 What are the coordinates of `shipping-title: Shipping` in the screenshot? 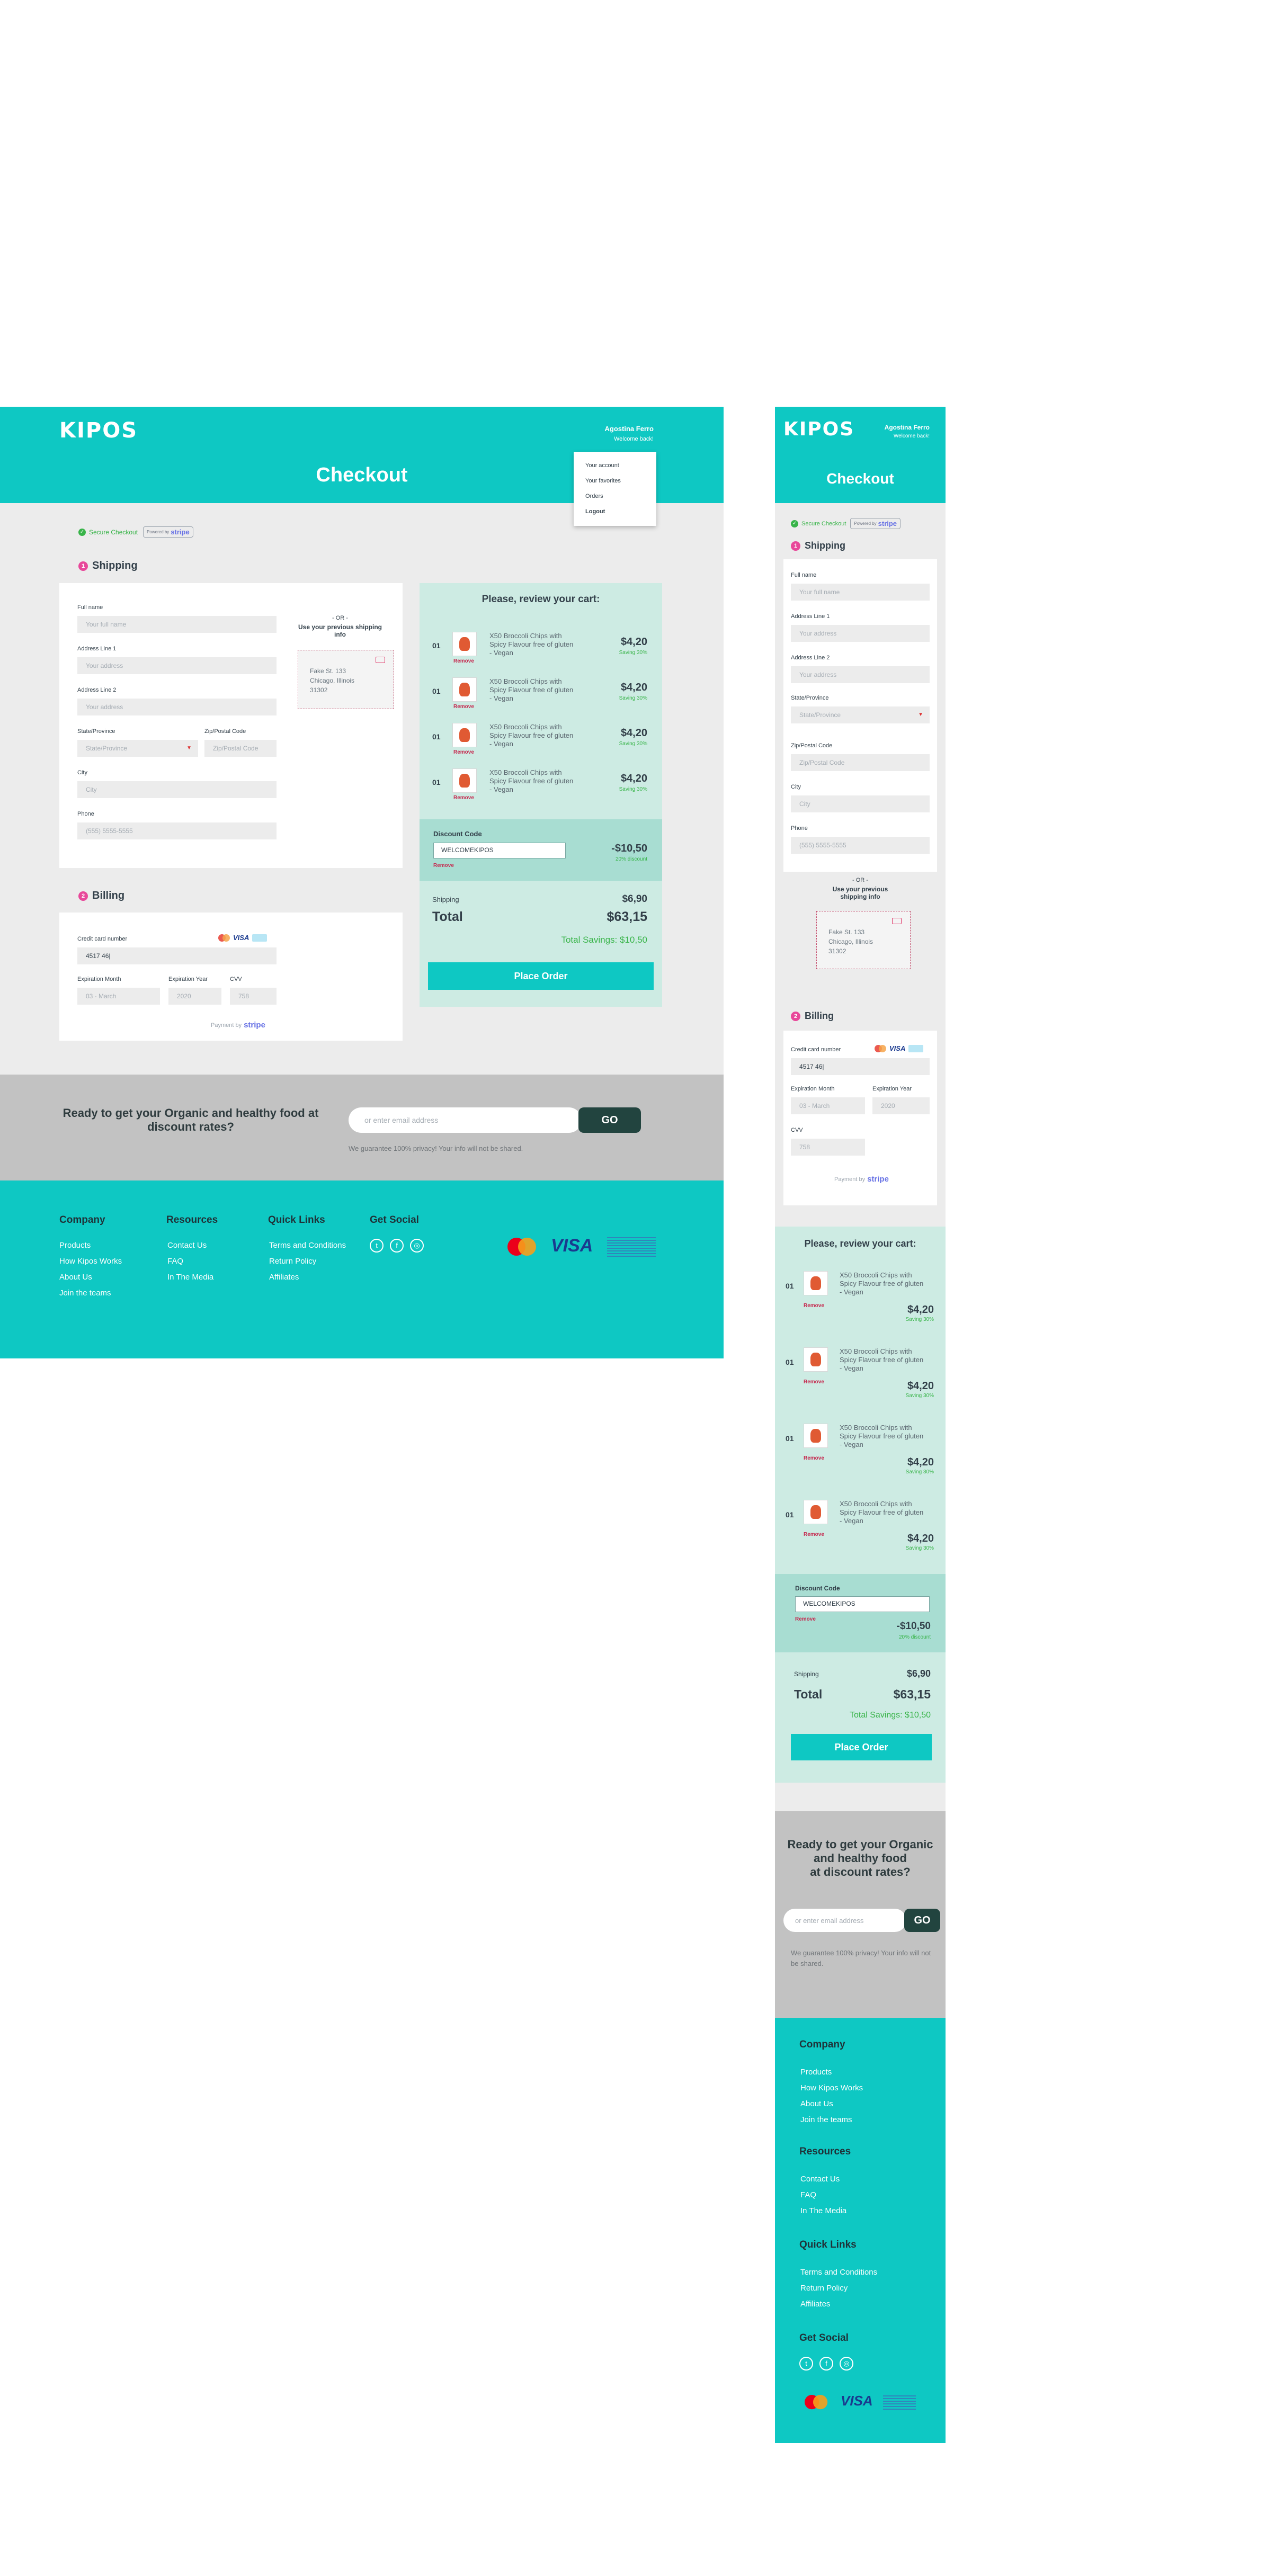 It's located at (825, 545).